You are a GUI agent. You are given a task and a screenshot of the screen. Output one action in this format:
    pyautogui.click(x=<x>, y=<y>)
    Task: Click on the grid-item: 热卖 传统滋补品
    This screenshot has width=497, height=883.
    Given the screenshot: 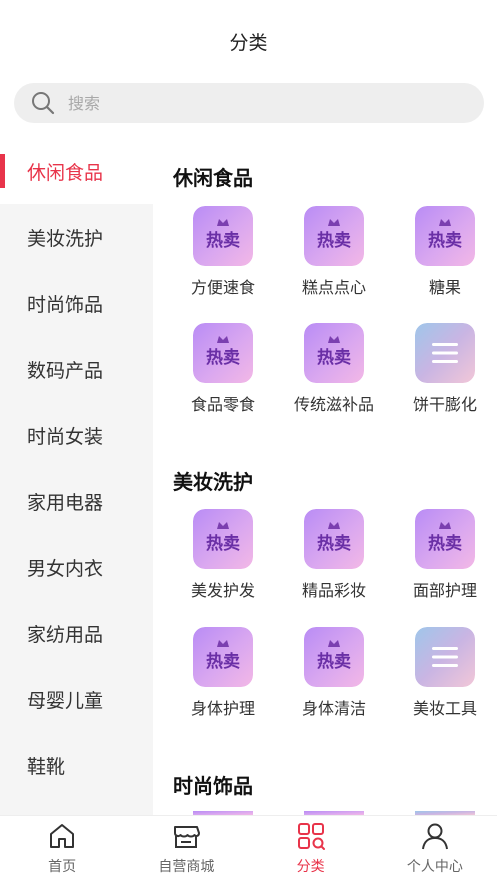 What is the action you would take?
    pyautogui.click(x=334, y=369)
    